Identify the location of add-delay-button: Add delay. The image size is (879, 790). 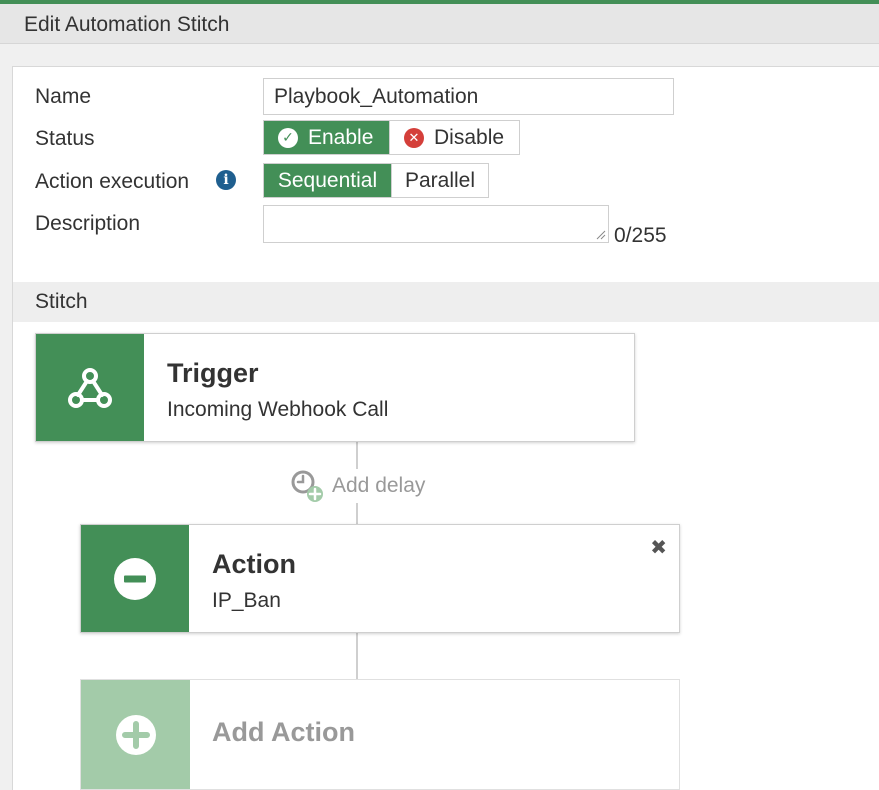
(357, 486).